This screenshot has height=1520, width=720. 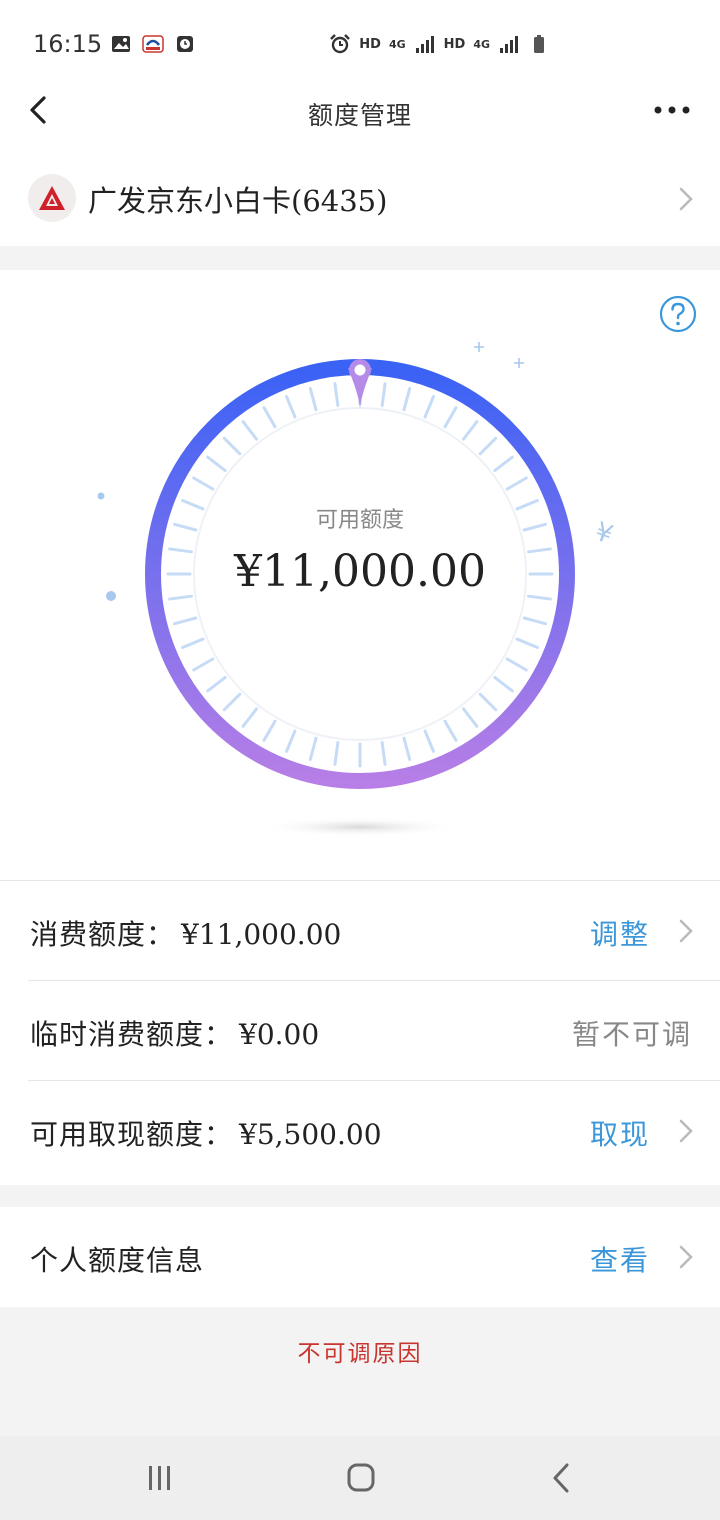 I want to click on hd-label-2: HD, so click(x=454, y=44).